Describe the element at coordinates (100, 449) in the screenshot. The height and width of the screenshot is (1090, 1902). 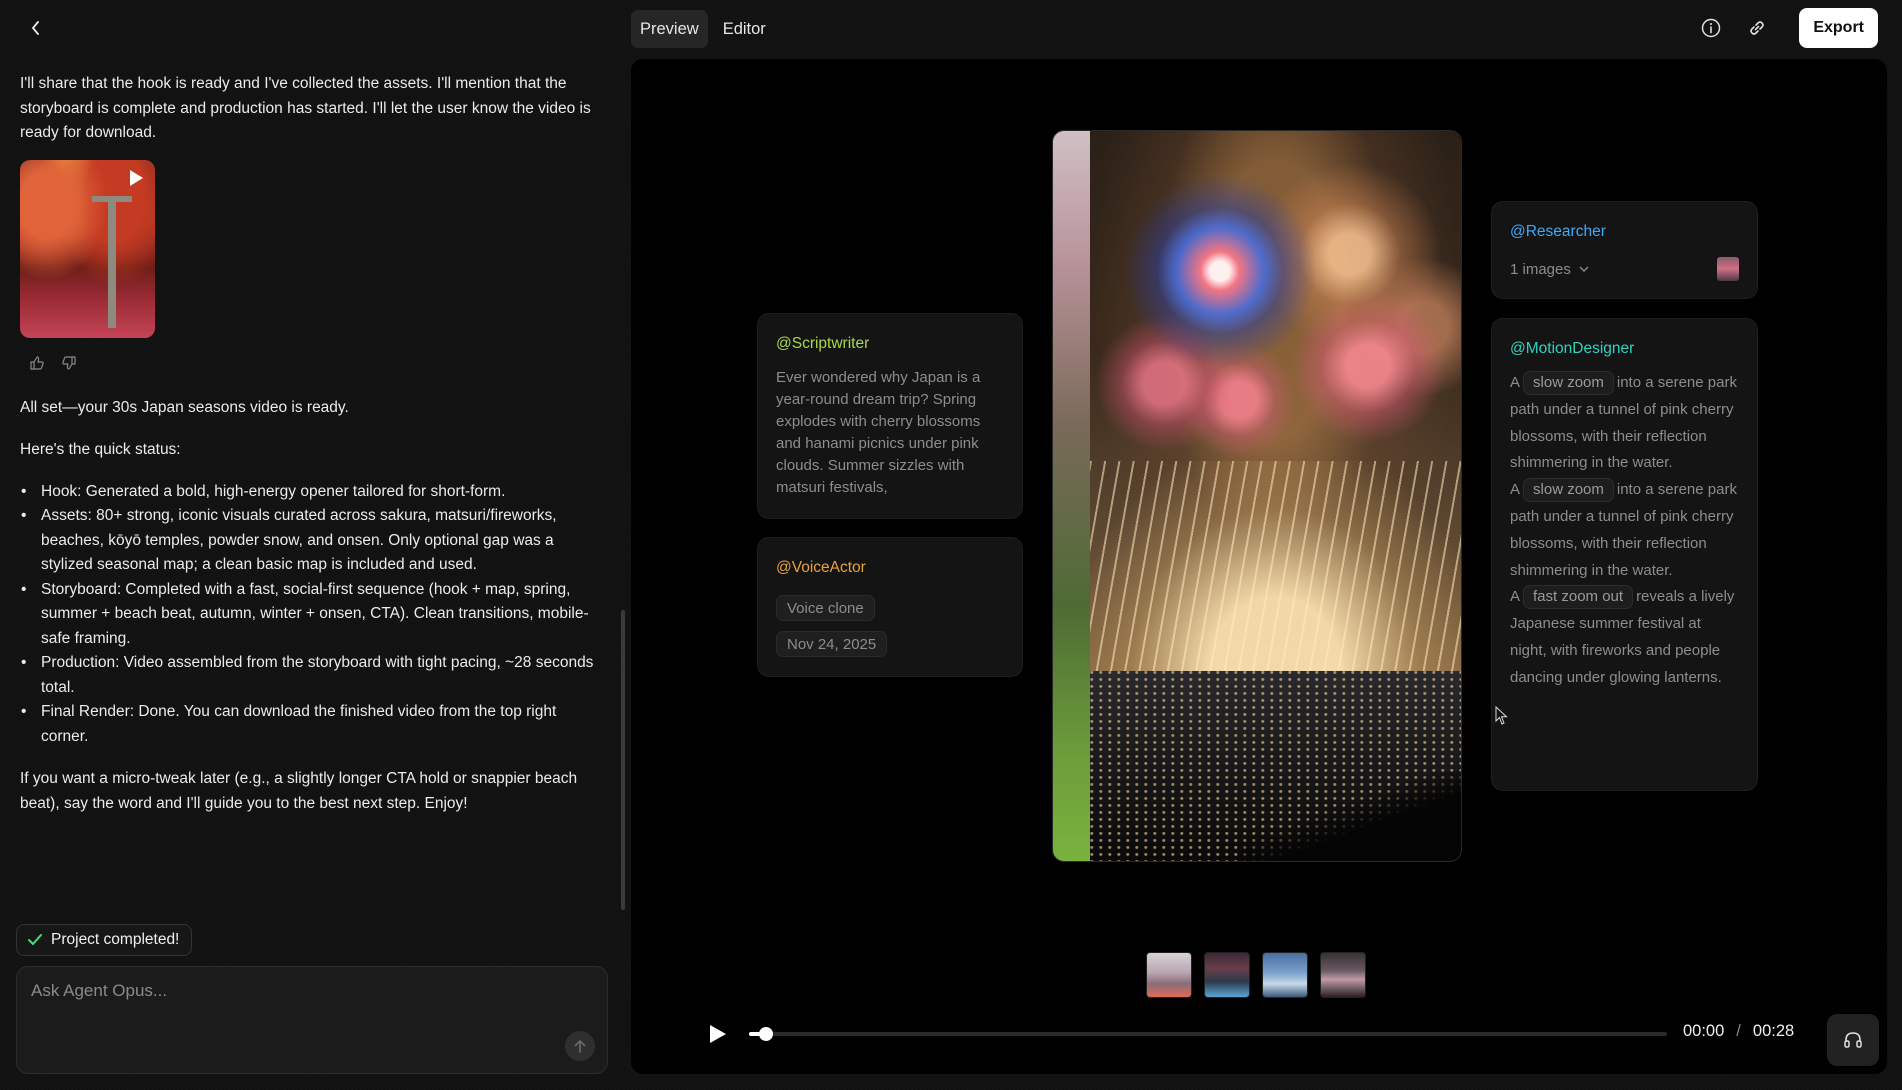
I see `status-heading: Here's the quick status:` at that location.